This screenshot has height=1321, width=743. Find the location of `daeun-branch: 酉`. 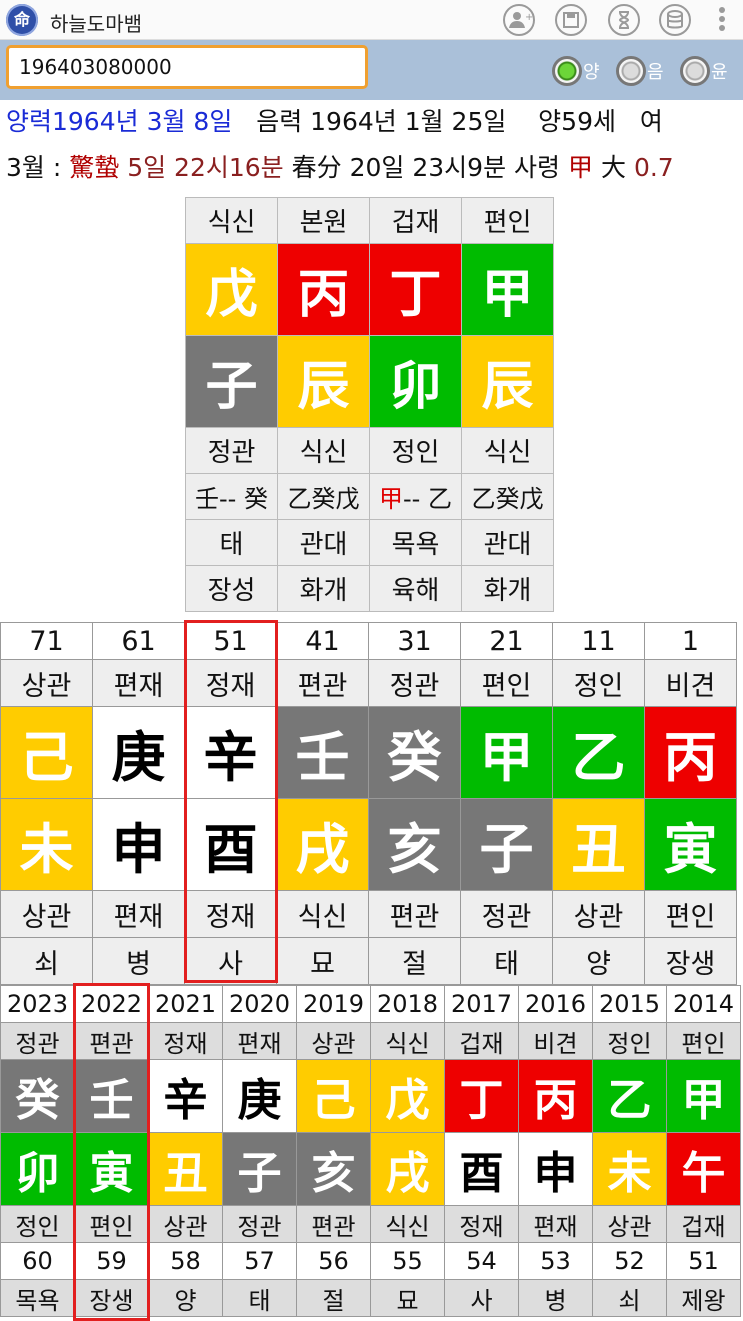

daeun-branch: 酉 is located at coordinates (230, 844).